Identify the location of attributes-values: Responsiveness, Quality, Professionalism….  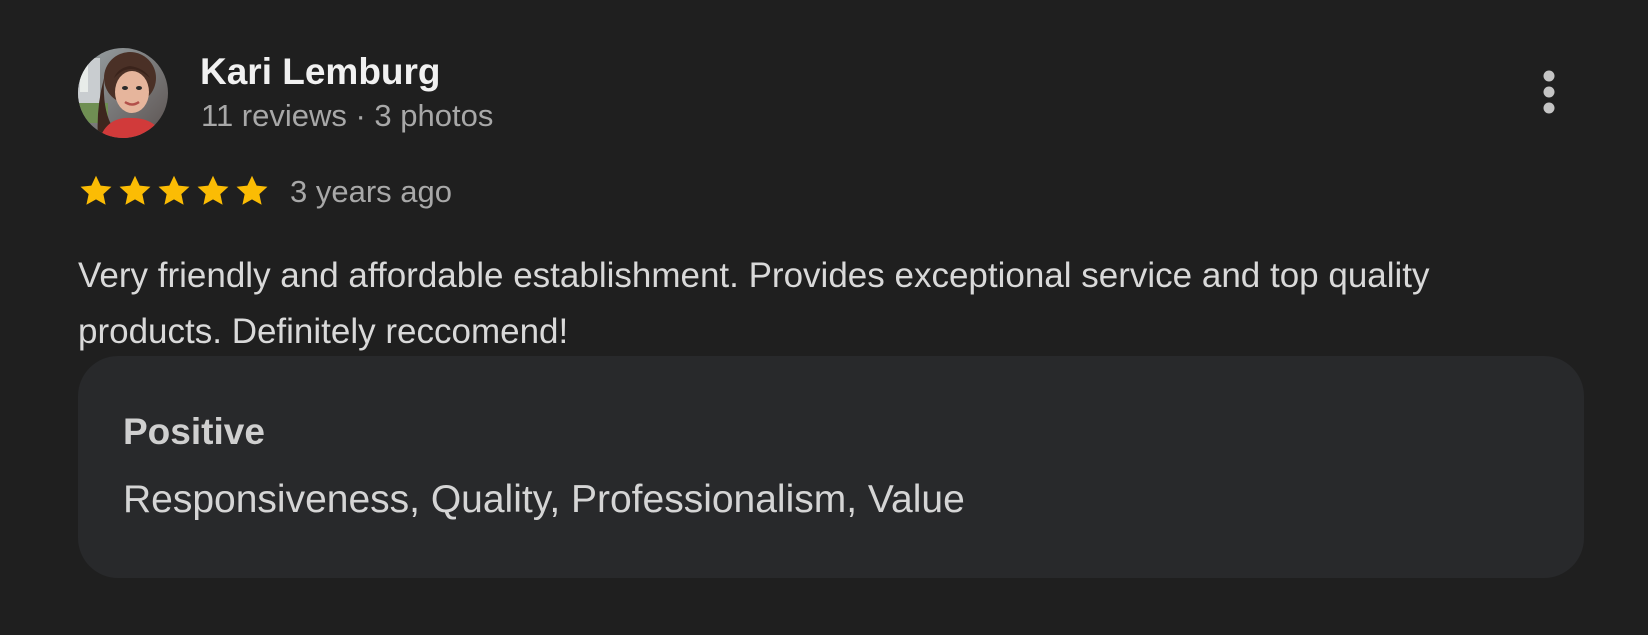
(544, 499).